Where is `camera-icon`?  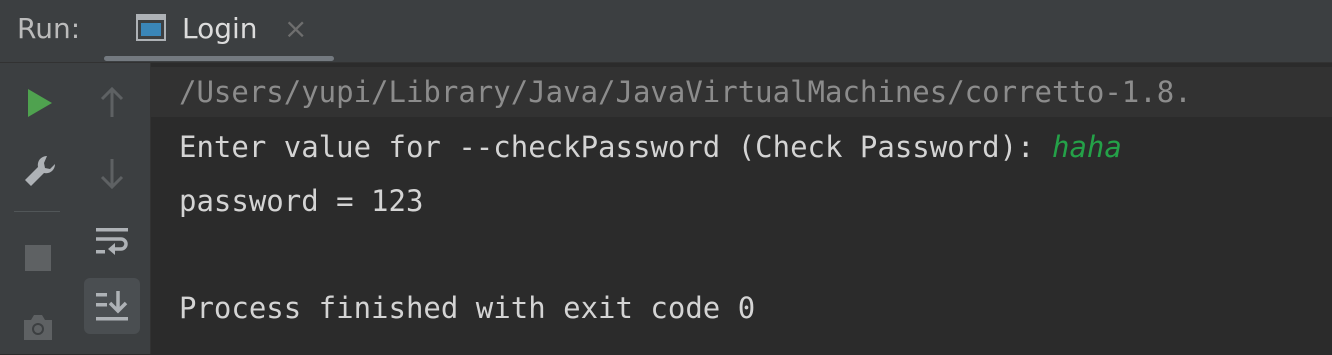
camera-icon is located at coordinates (38, 327).